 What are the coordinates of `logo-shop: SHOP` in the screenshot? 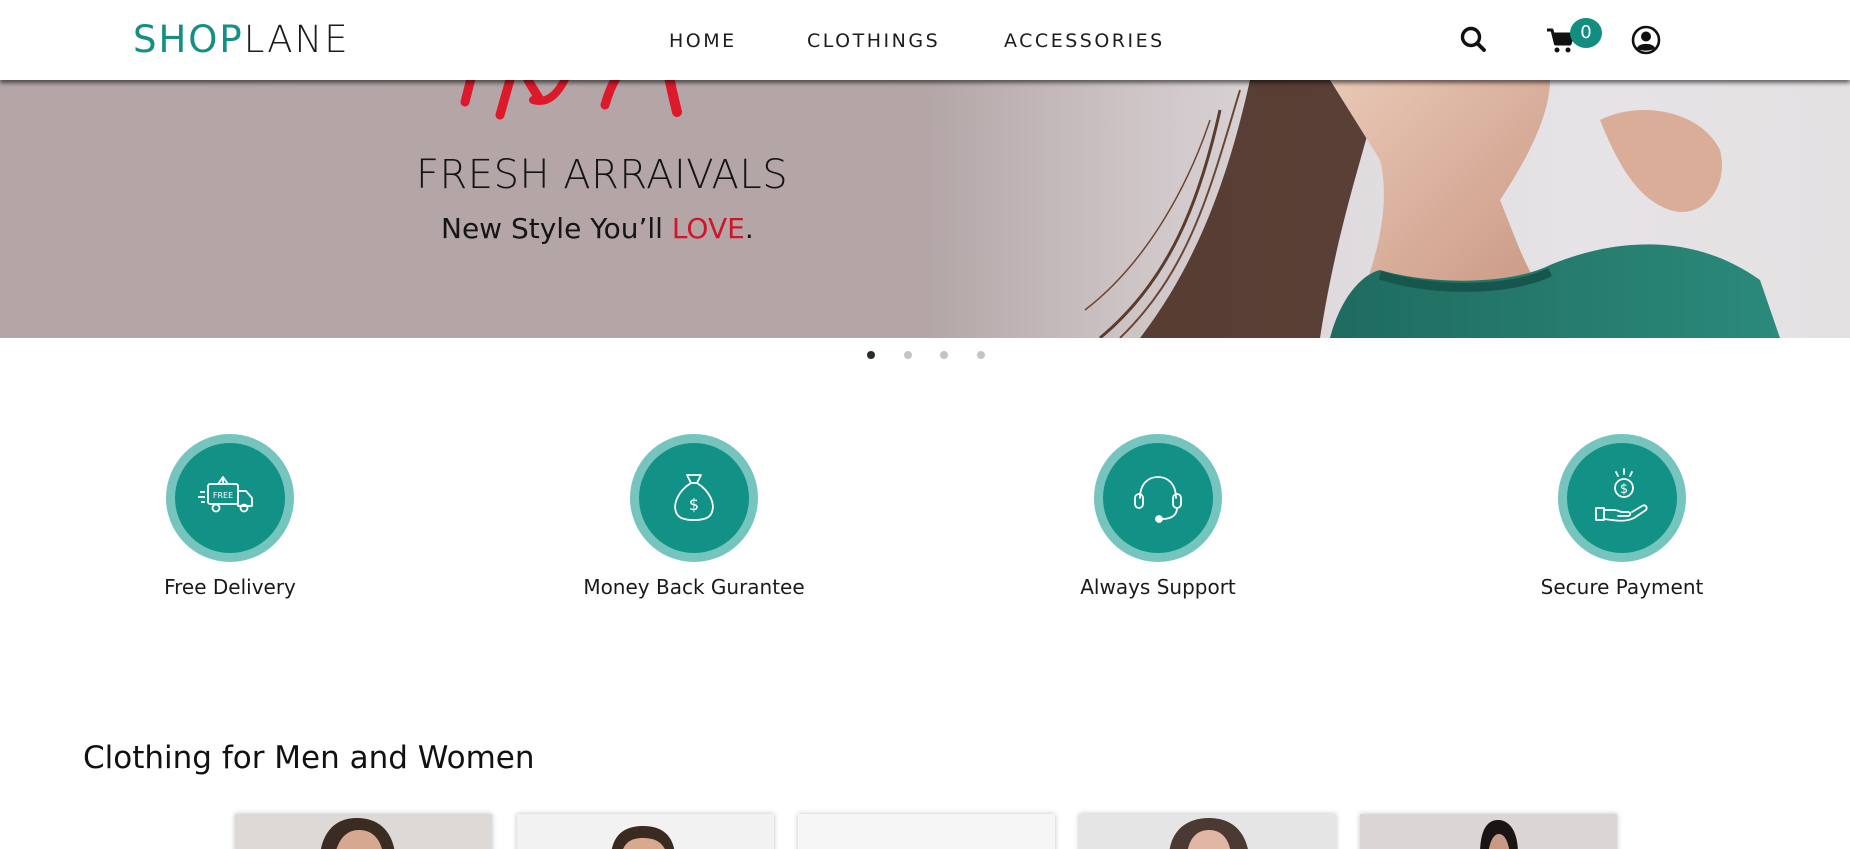 It's located at (188, 39).